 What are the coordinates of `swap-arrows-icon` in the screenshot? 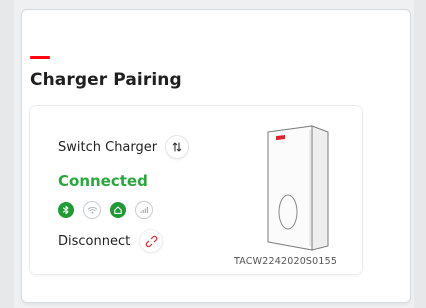 It's located at (177, 147).